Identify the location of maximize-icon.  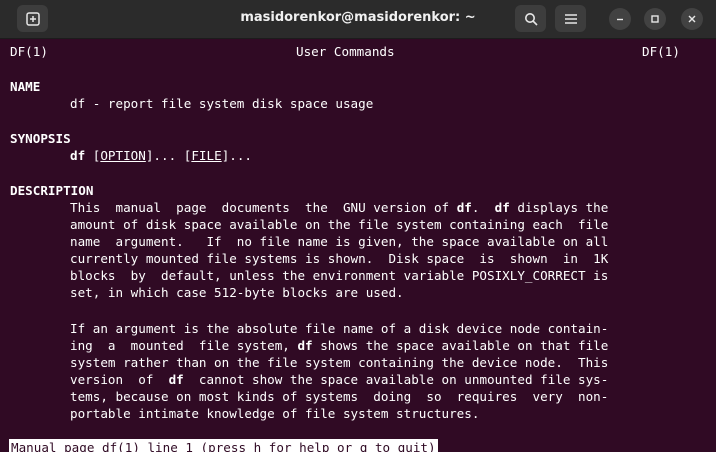
(655, 19).